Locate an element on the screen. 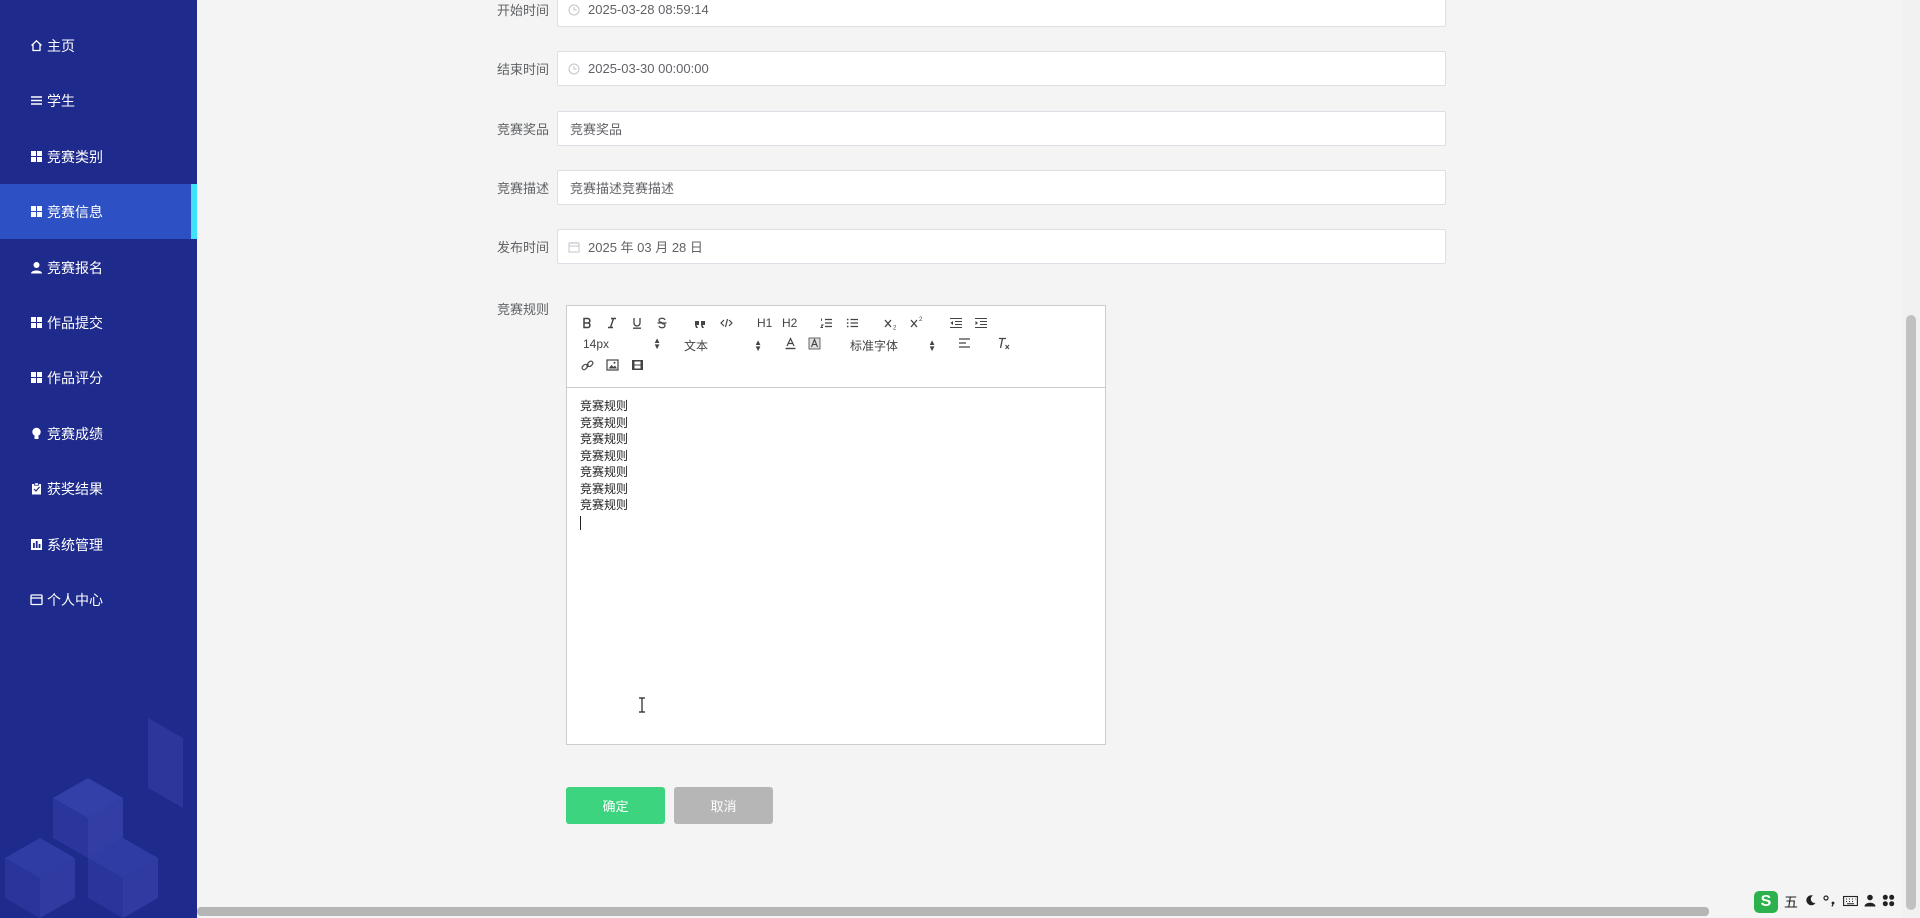  apps-icon is located at coordinates (1888, 902).